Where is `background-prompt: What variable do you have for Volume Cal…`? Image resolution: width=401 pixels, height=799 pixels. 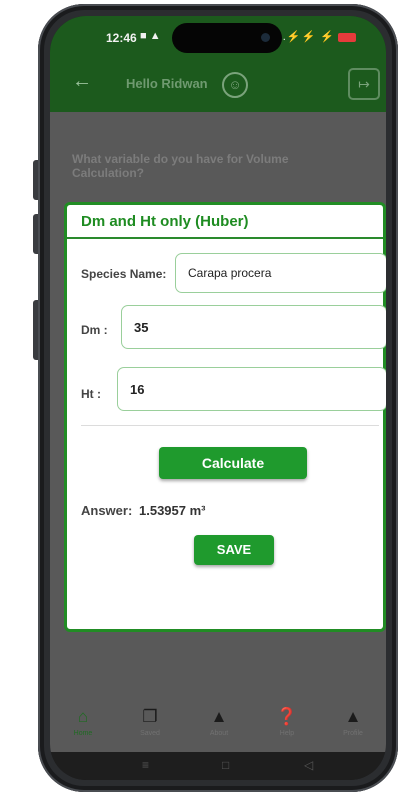
background-prompt: What variable do you have for Volume Cal… is located at coordinates (180, 166).